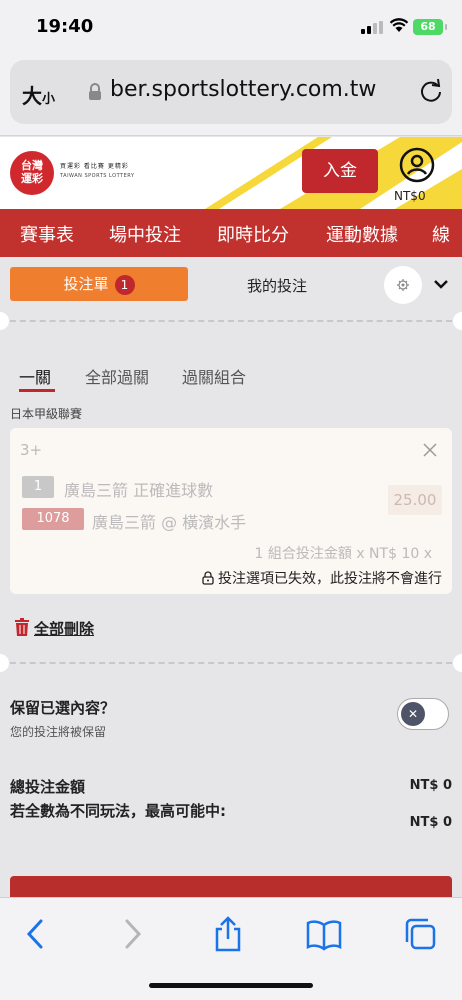 Image resolution: width=462 pixels, height=1000 pixels. I want to click on status-bar: 19:40 68, so click(231, 26).